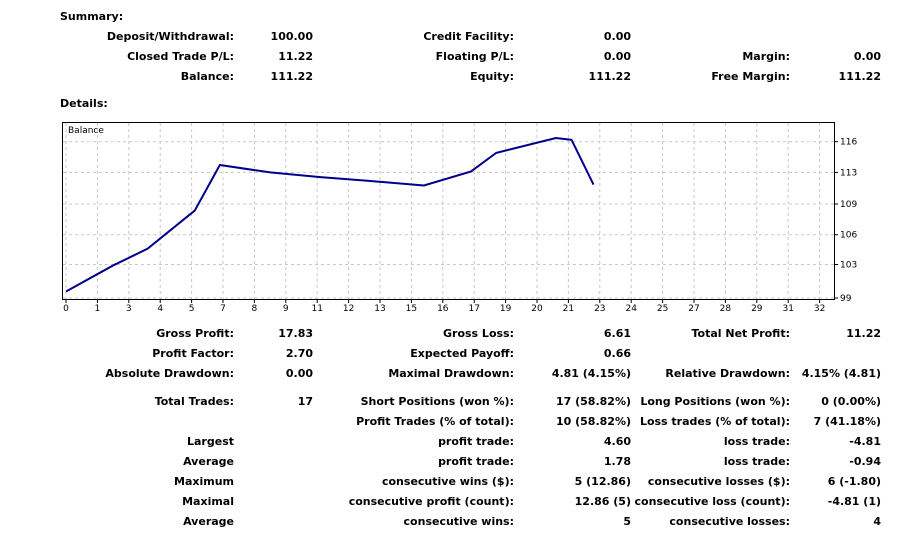 The height and width of the screenshot is (533, 918). What do you see at coordinates (129, 309) in the screenshot?
I see `x-tick-label: 3` at bounding box center [129, 309].